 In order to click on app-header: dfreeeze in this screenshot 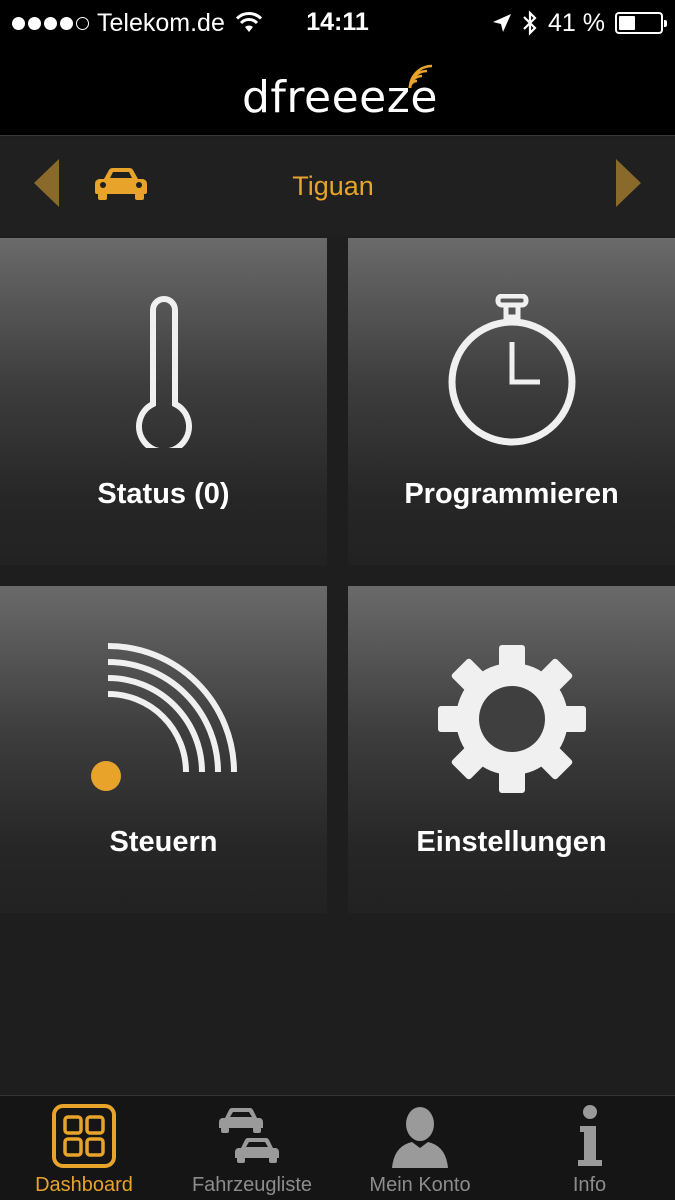, I will do `click(337, 91)`.